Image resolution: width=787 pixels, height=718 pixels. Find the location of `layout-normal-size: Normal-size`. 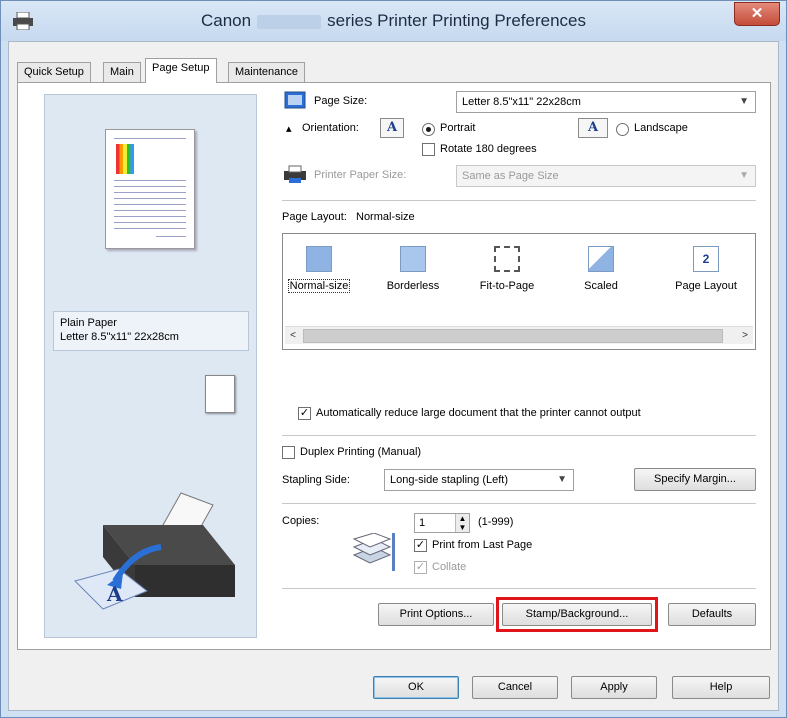

layout-normal-size: Normal-size is located at coordinates (319, 269).